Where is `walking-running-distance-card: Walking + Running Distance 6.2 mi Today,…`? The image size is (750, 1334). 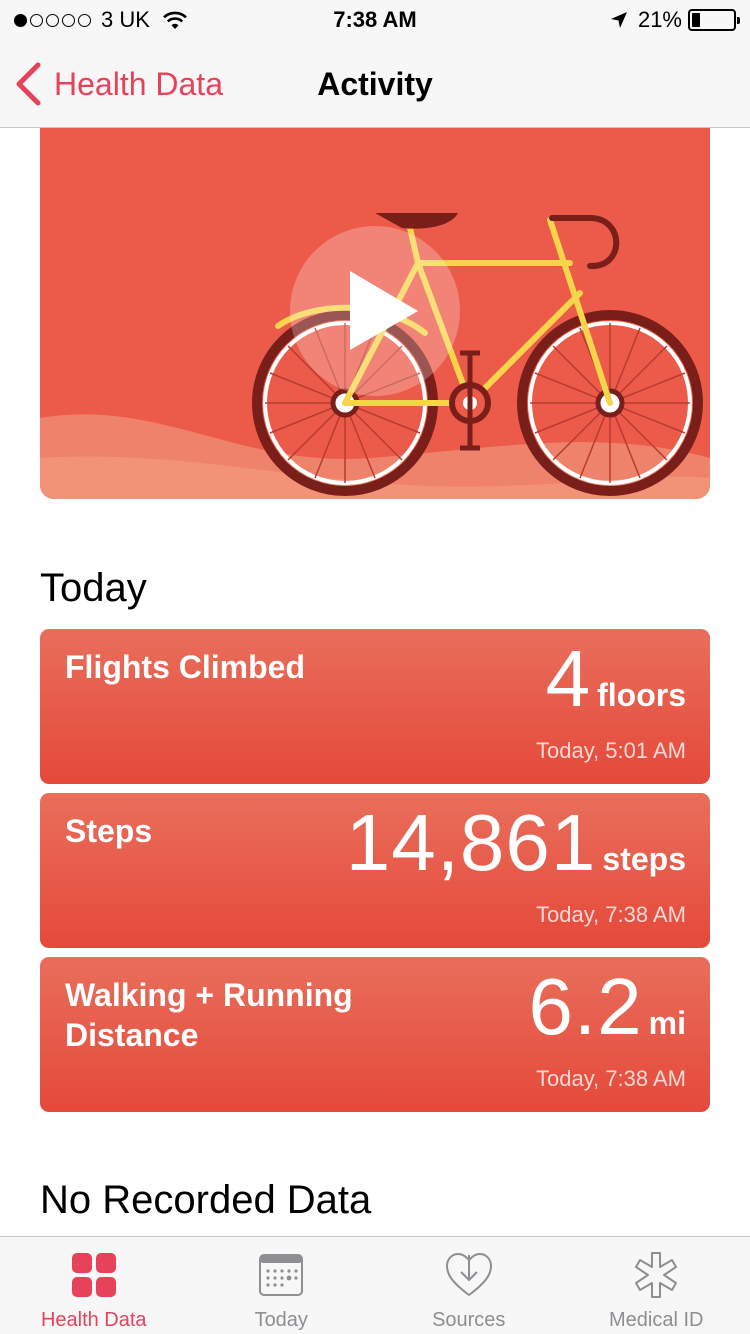 walking-running-distance-card: Walking + Running Distance 6.2 mi Today,… is located at coordinates (375, 1034).